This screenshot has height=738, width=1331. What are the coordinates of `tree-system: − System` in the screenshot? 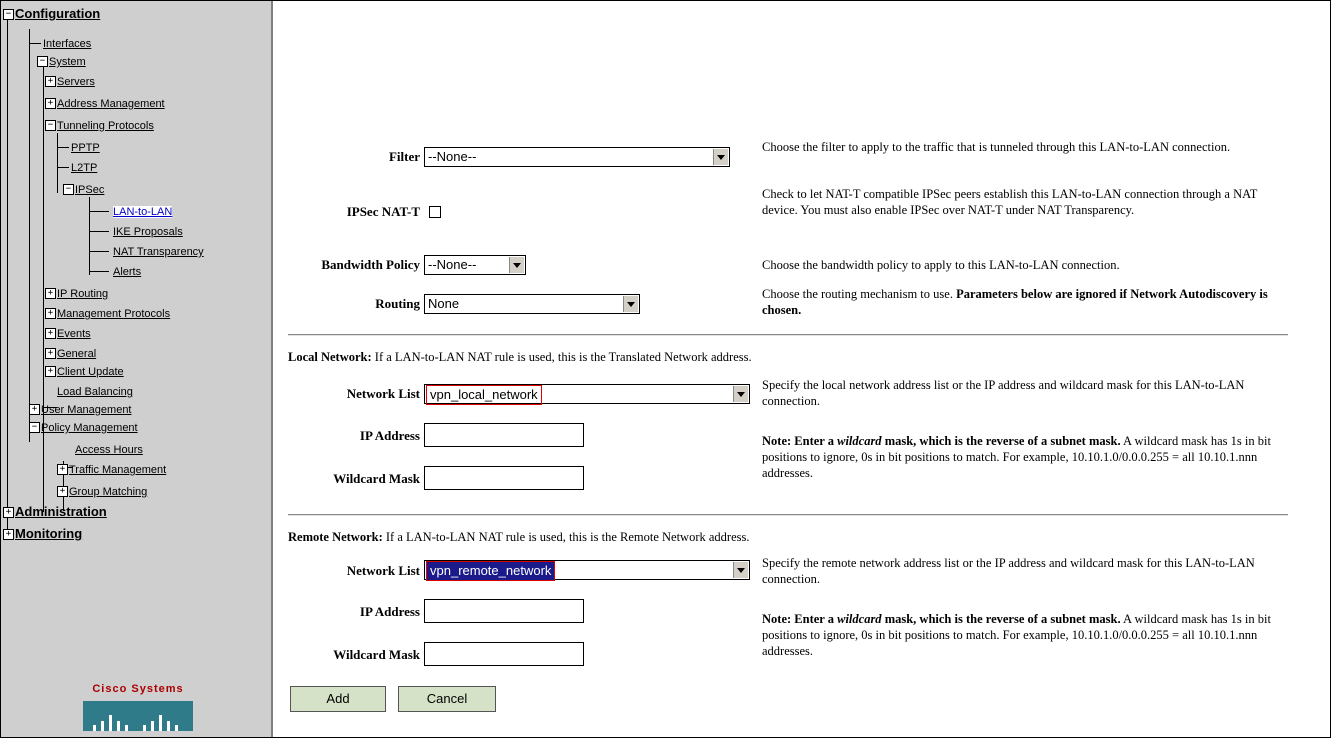 It's located at (61, 61).